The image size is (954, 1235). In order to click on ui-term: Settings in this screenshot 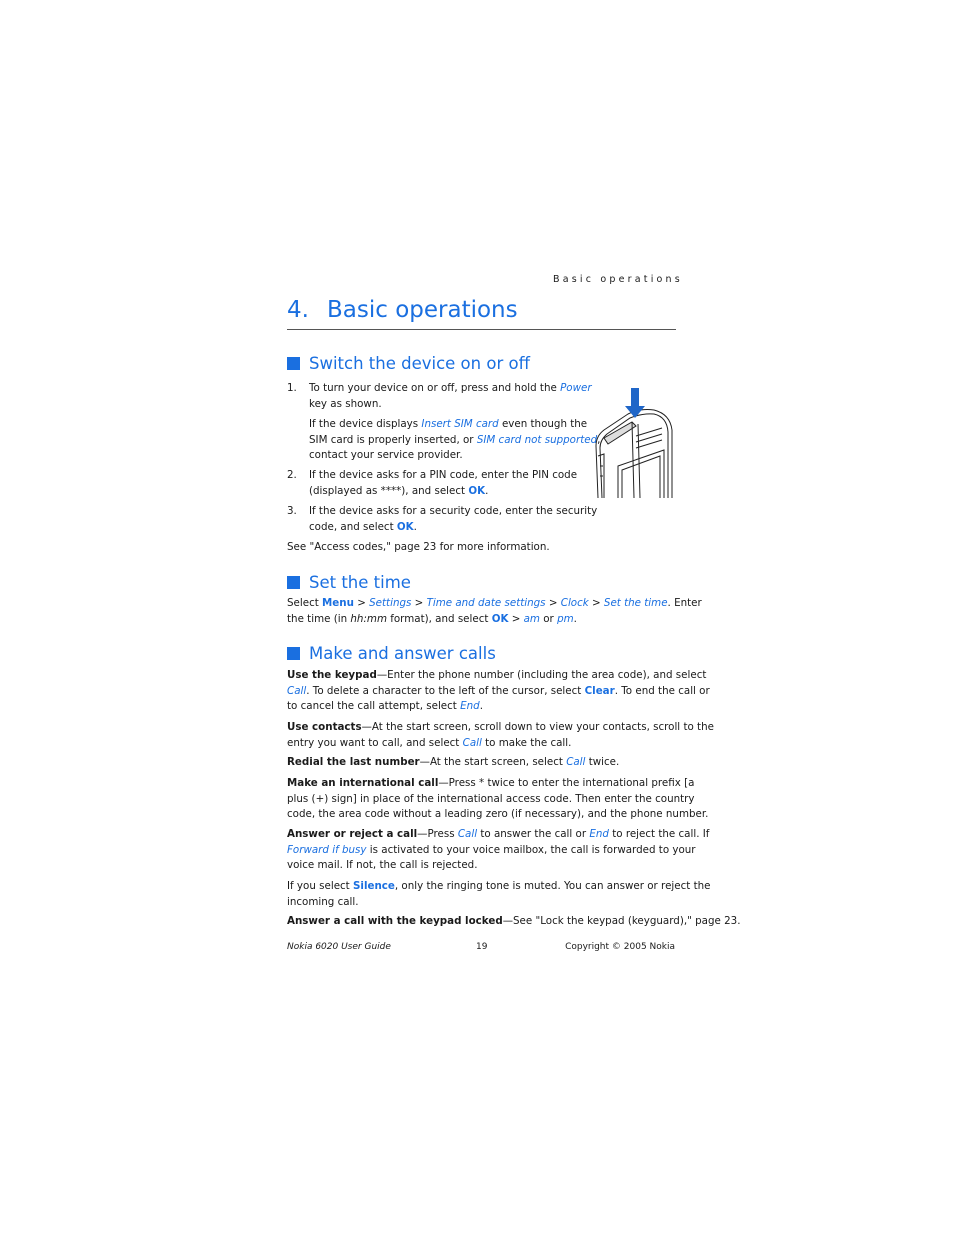, I will do `click(390, 603)`.